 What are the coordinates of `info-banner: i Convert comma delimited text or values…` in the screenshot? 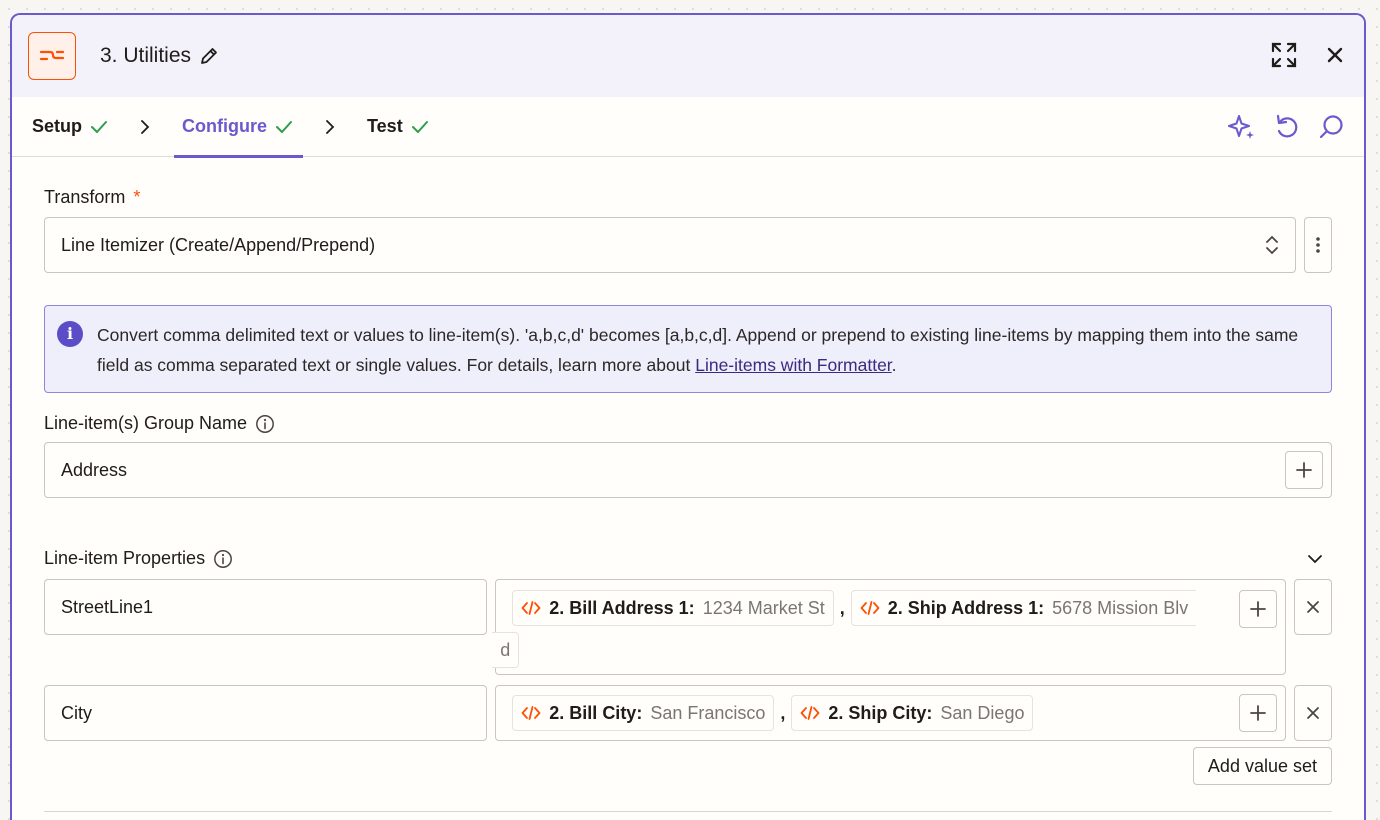 It's located at (688, 349).